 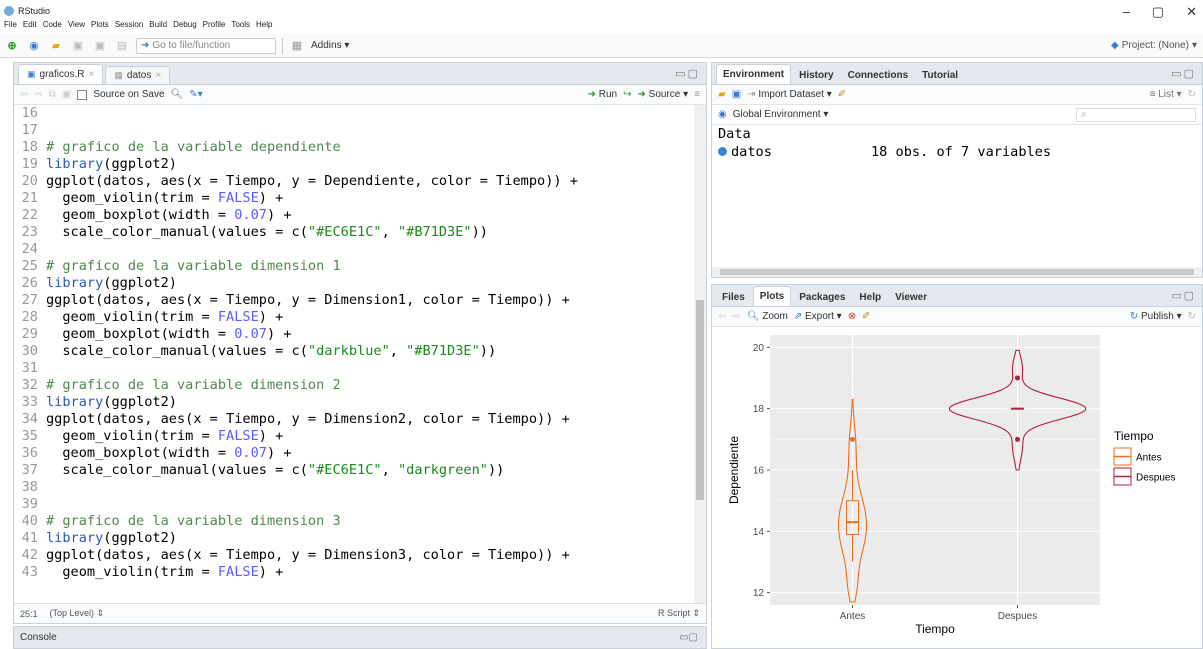 I want to click on menu-edit: Edit, so click(x=30, y=27).